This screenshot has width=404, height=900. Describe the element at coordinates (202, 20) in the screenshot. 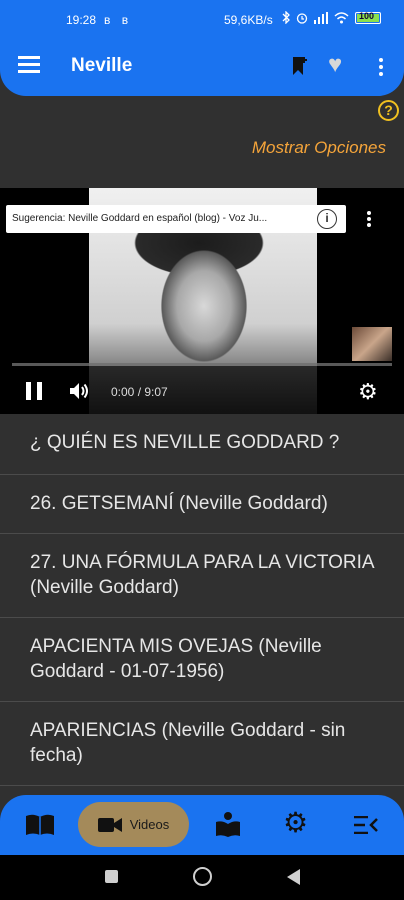

I see `status-bar: 19:28 ʙ ʙ 59,6KB/s 100` at that location.